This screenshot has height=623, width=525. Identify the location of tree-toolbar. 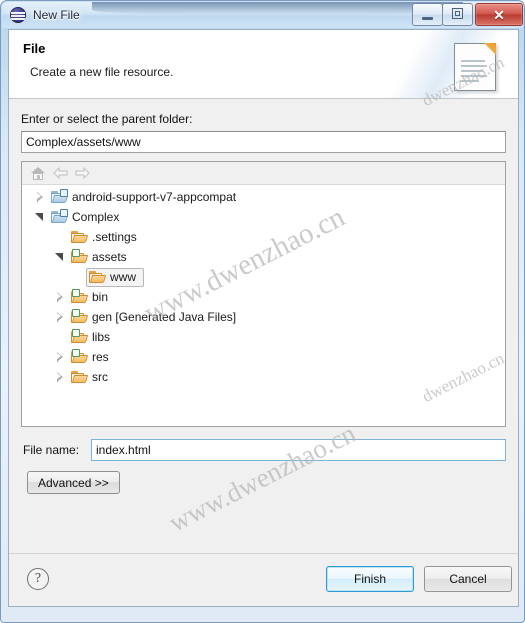
(263, 173).